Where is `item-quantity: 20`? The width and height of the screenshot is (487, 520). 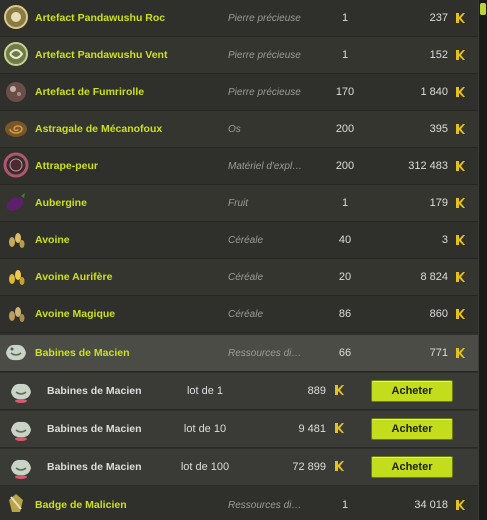 item-quantity: 20 is located at coordinates (345, 277).